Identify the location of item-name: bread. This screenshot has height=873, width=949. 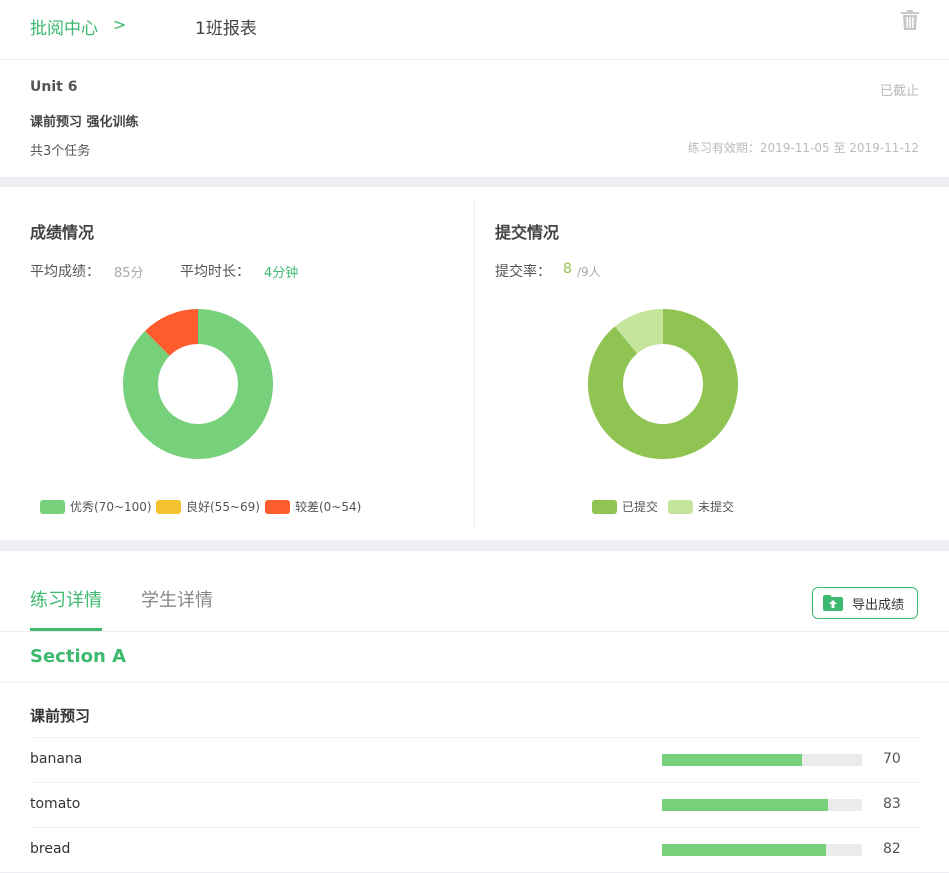
(50, 849).